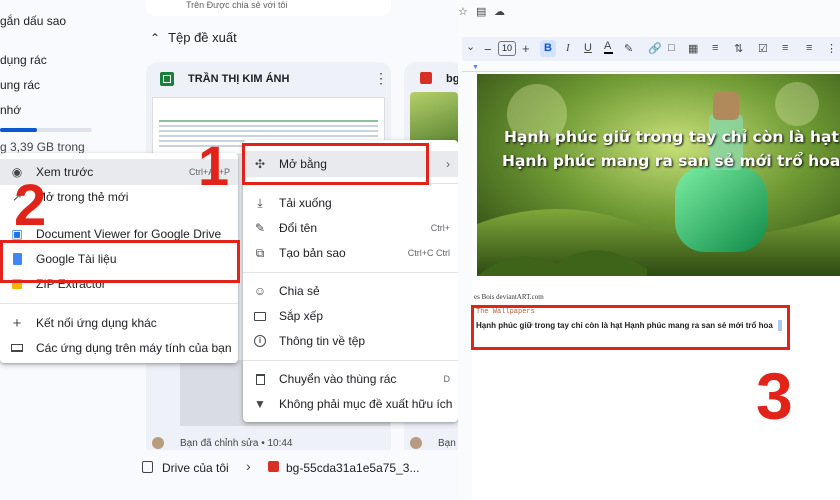 Image resolution: width=840 pixels, height=500 pixels. Describe the element at coordinates (260, 341) in the screenshot. I see `info-icon: i` at that location.